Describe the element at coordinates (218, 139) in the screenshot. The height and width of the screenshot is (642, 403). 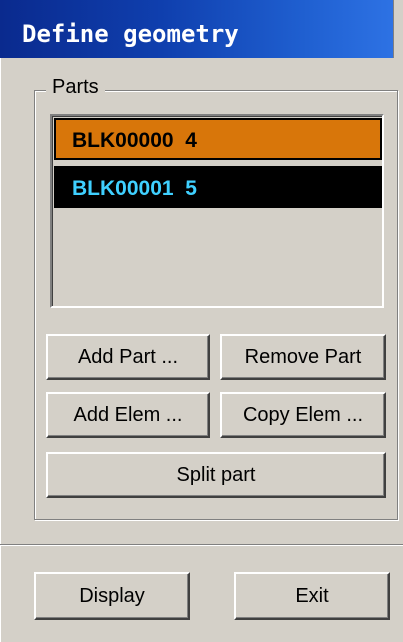
I see `list-item-blk00000: BLK00000 4` at that location.